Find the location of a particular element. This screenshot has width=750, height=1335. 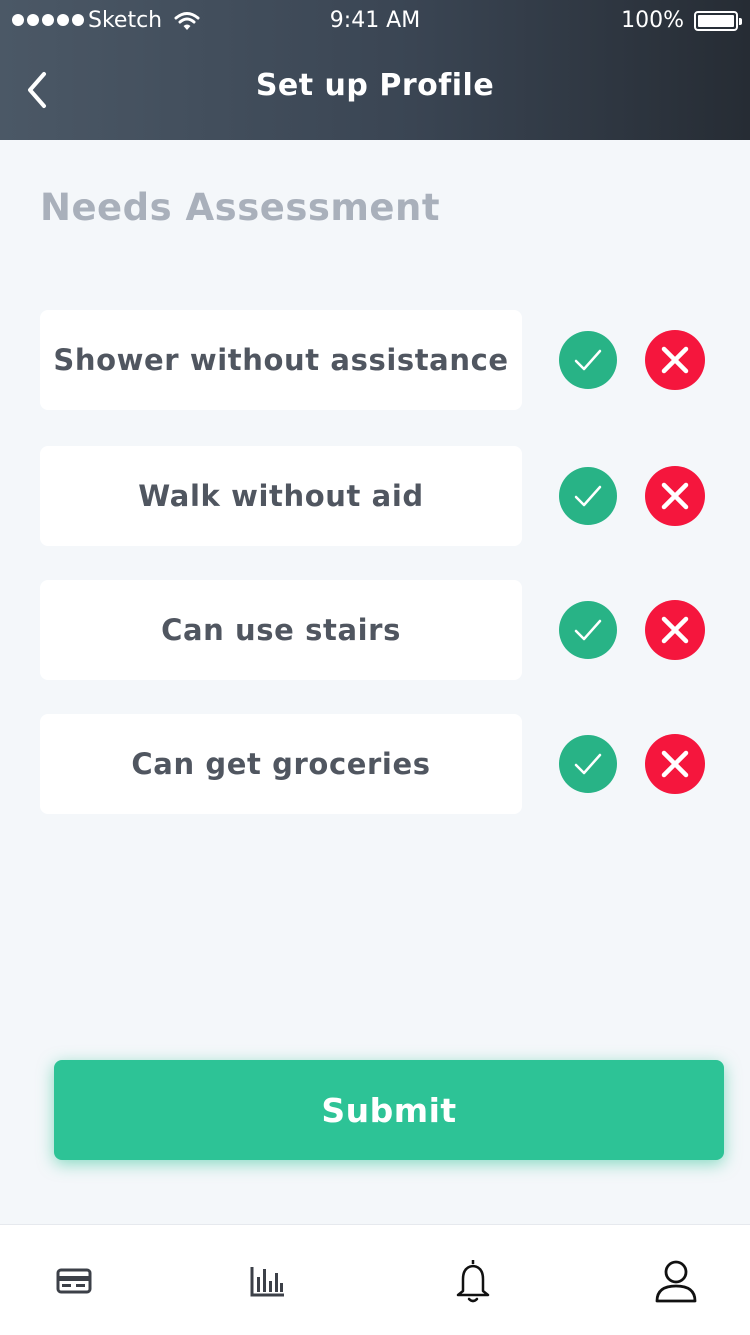

assessment-row-shower: Shower without assistance is located at coordinates (385, 360).